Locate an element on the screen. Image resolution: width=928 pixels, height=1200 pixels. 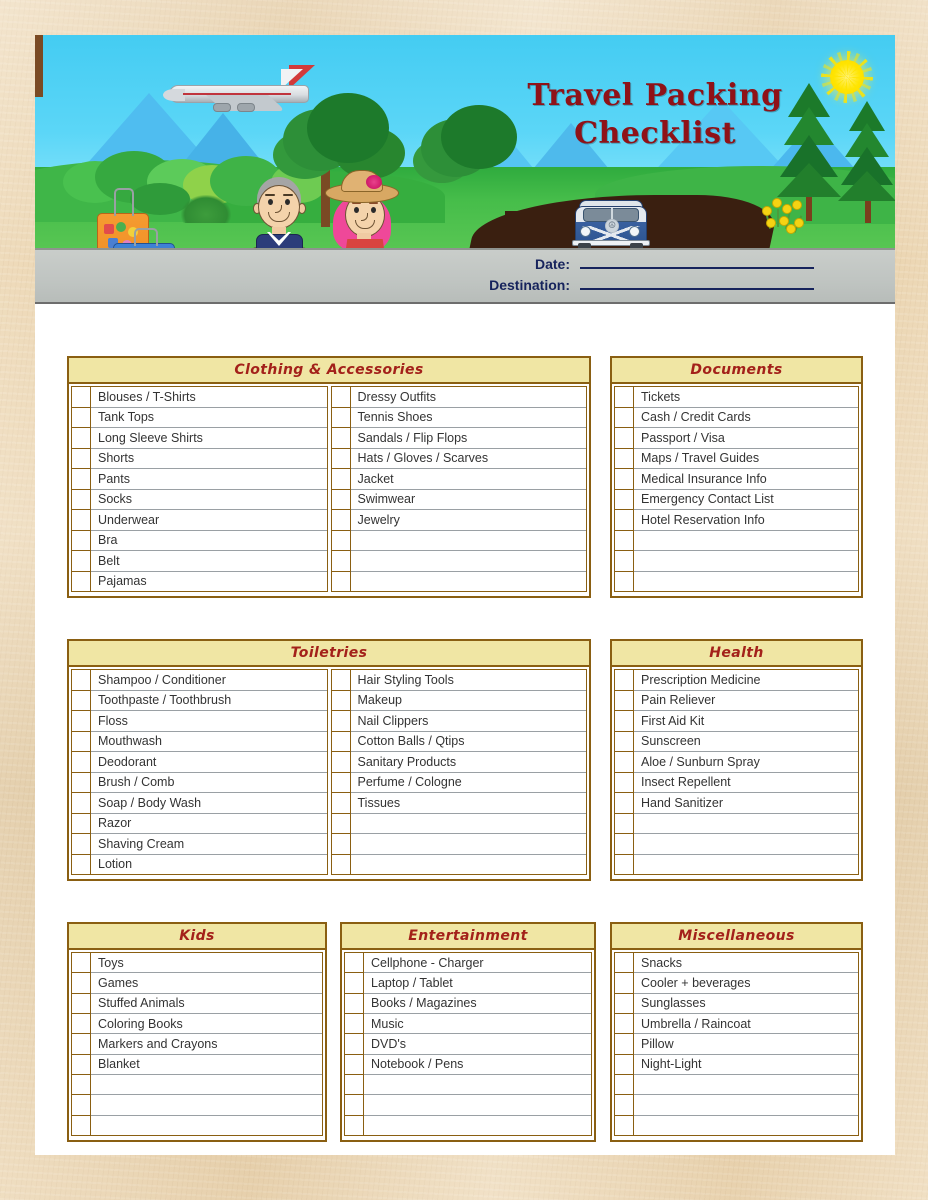
checklist-item: Sandals / Flip Flops is located at coordinates (468, 438).